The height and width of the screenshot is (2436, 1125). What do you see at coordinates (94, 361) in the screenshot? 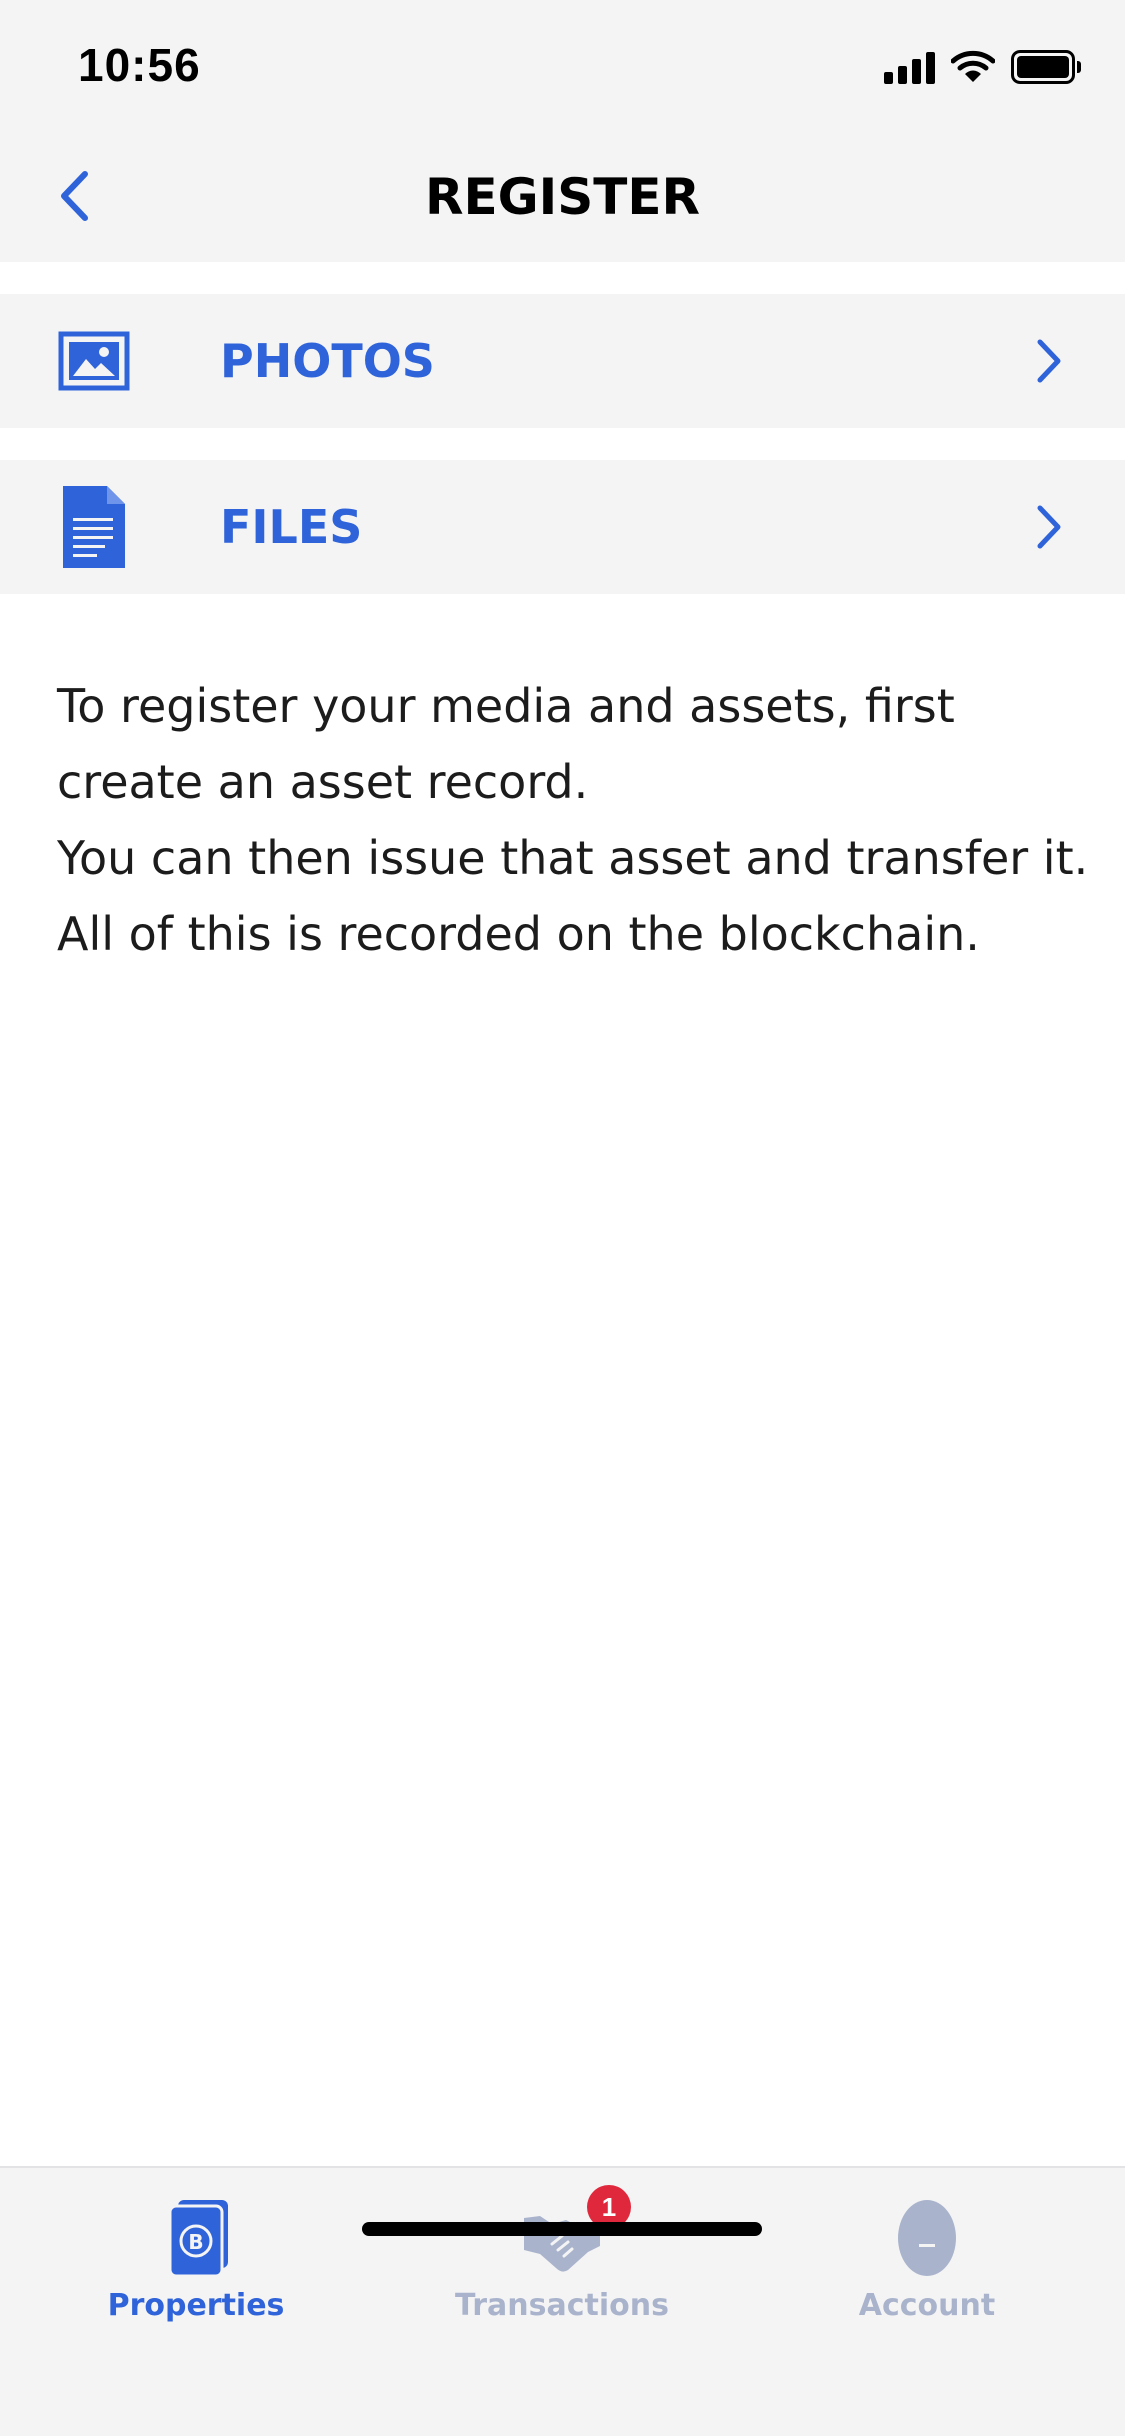
I see `image-icon` at bounding box center [94, 361].